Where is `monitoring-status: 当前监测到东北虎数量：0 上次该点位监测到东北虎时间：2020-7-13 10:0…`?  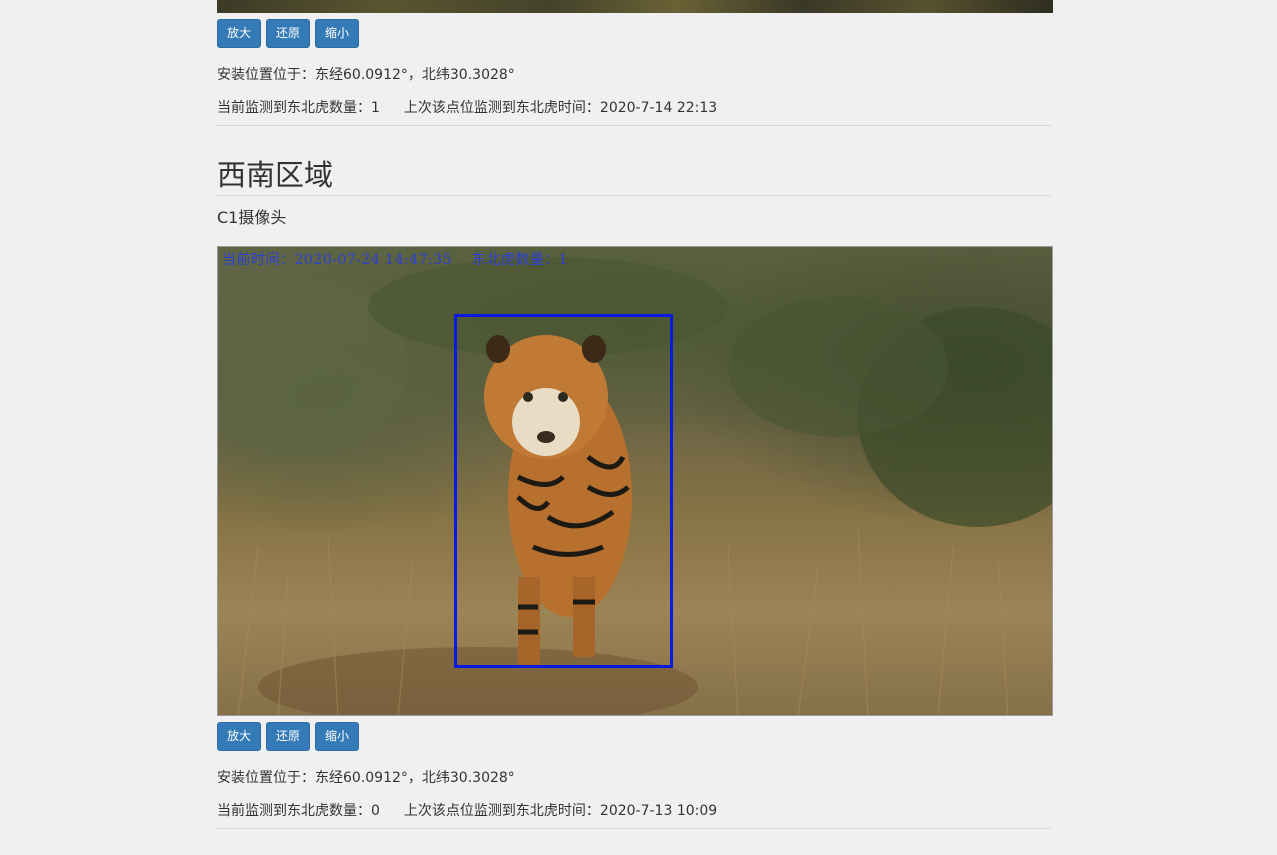
monitoring-status: 当前监测到东北虎数量：0 上次该点位监测到东北虎时间：2020-7-13 10:0… is located at coordinates (467, 810).